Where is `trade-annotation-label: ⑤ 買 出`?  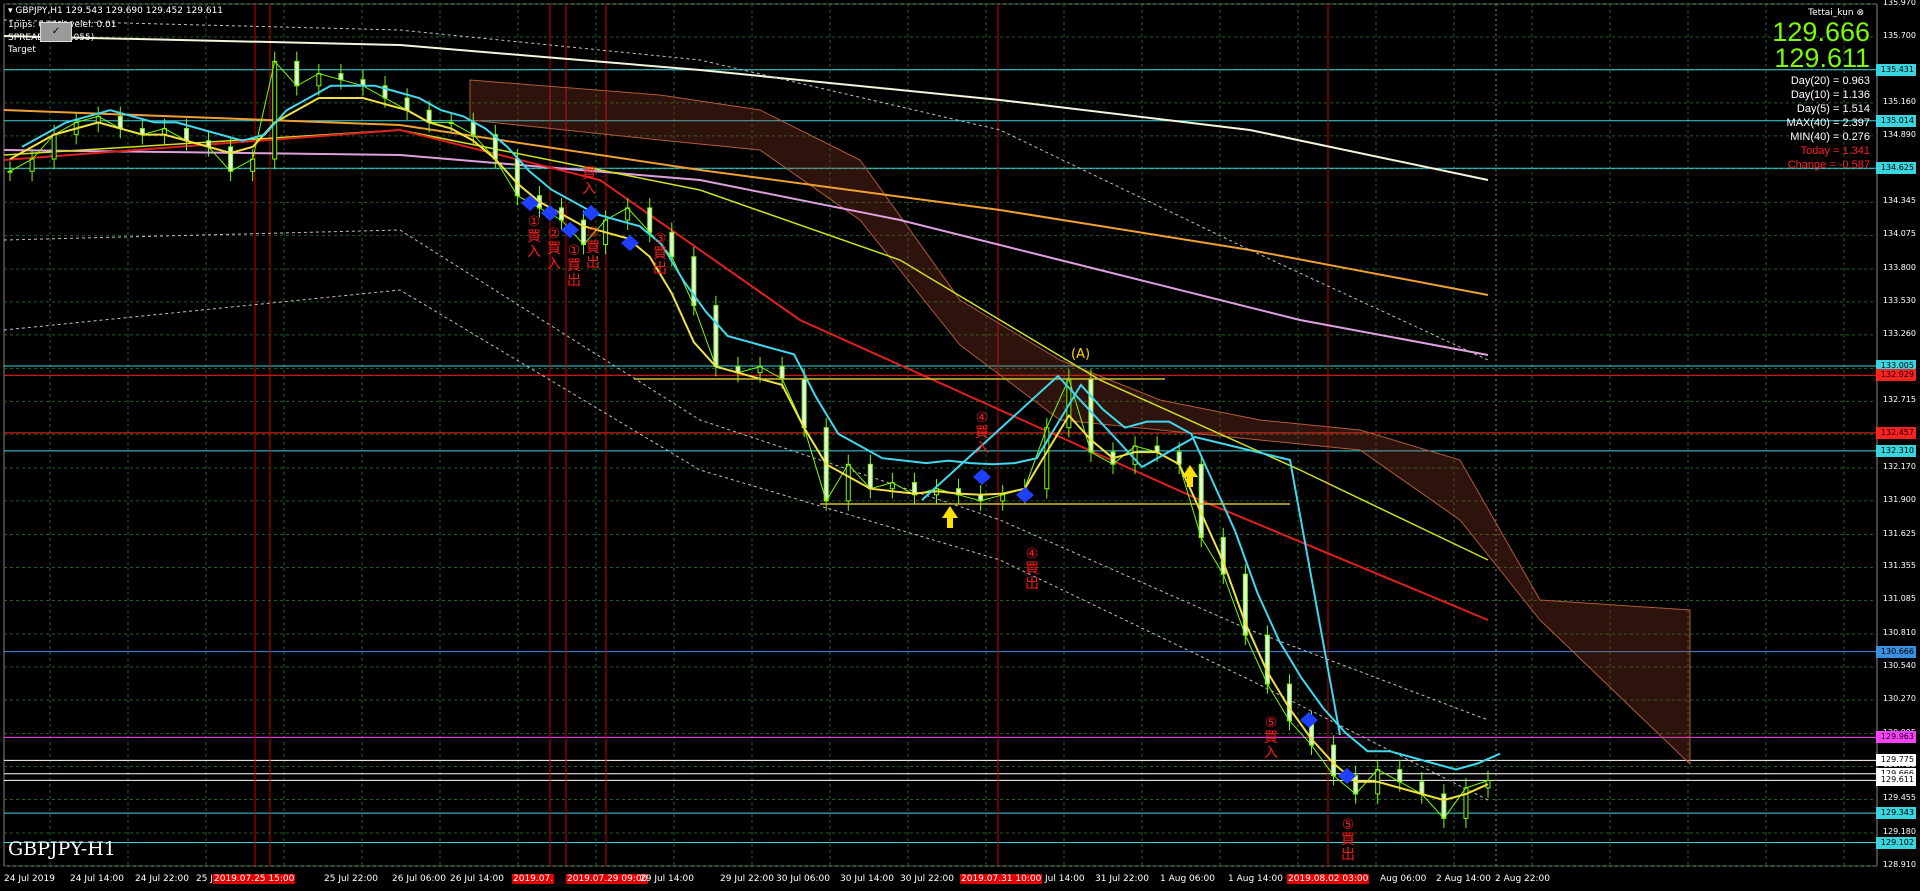 trade-annotation-label: ⑤ 買 出 is located at coordinates (1348, 840).